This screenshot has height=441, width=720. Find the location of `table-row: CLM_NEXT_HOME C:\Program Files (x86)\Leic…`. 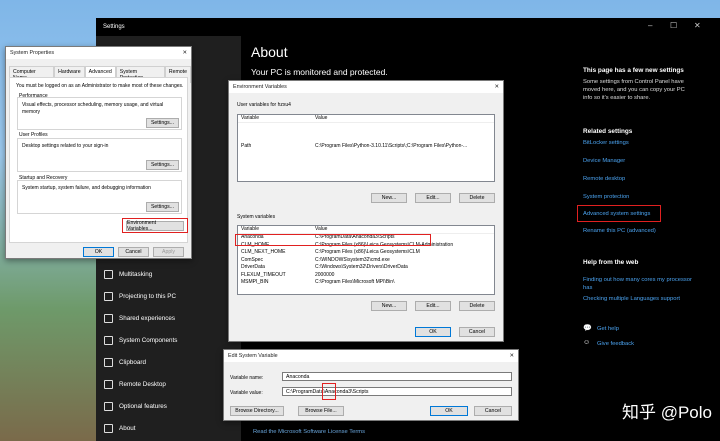

table-row: CLM_NEXT_HOME C:\Program Files (x86)\Leic… is located at coordinates (366, 253).